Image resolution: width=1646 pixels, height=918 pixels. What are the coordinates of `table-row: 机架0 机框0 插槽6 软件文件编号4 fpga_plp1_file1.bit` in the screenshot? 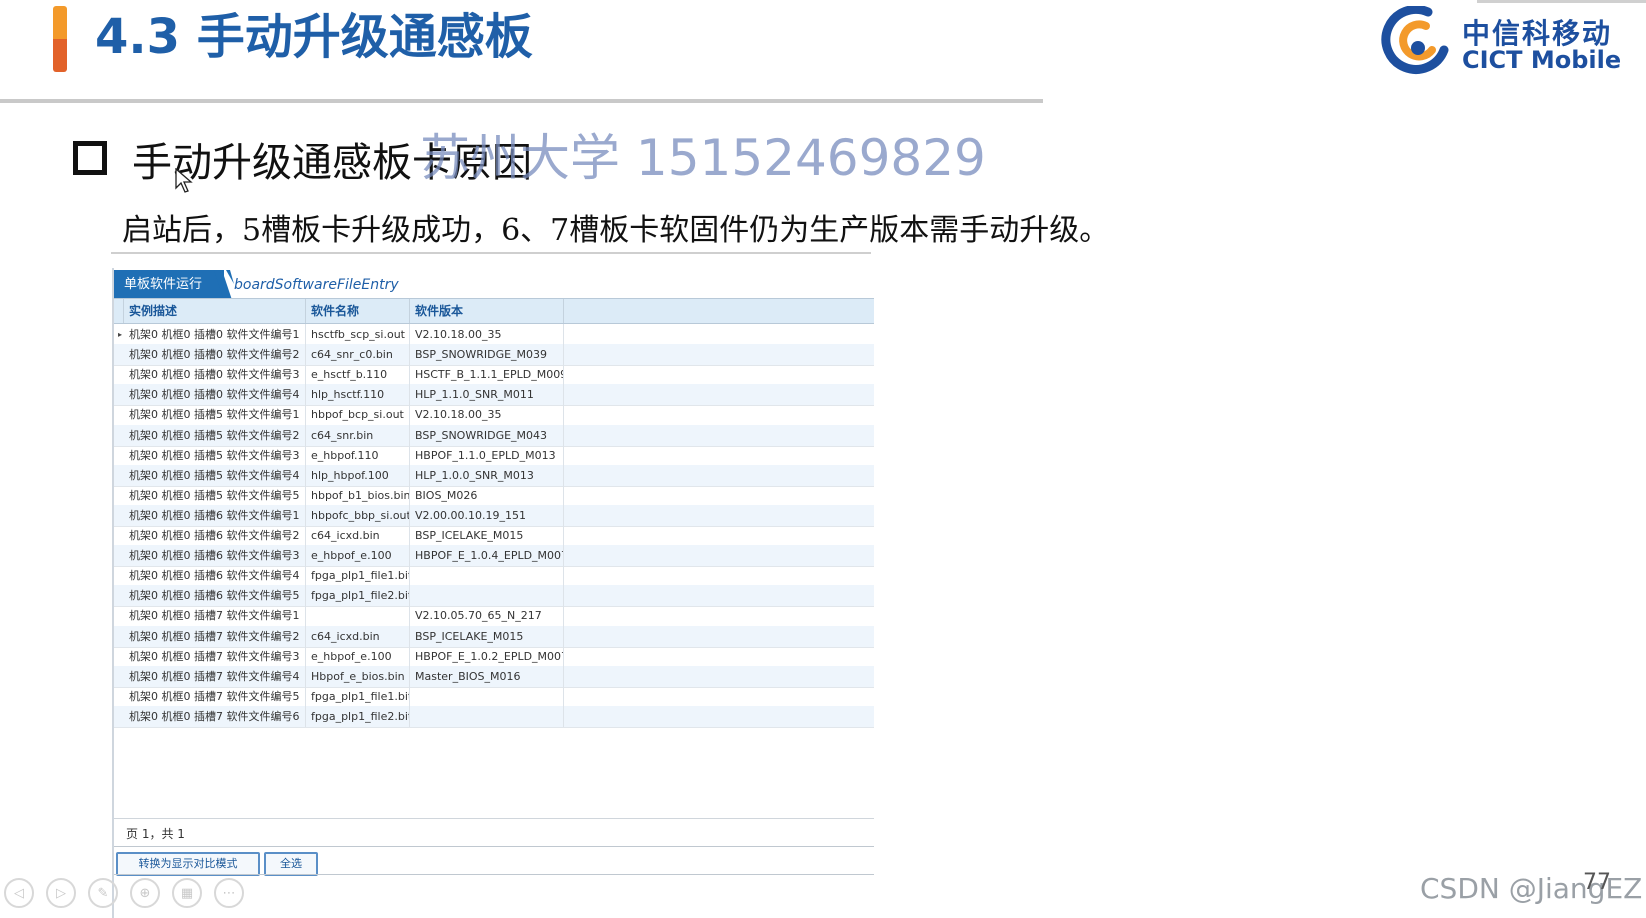 It's located at (494, 576).